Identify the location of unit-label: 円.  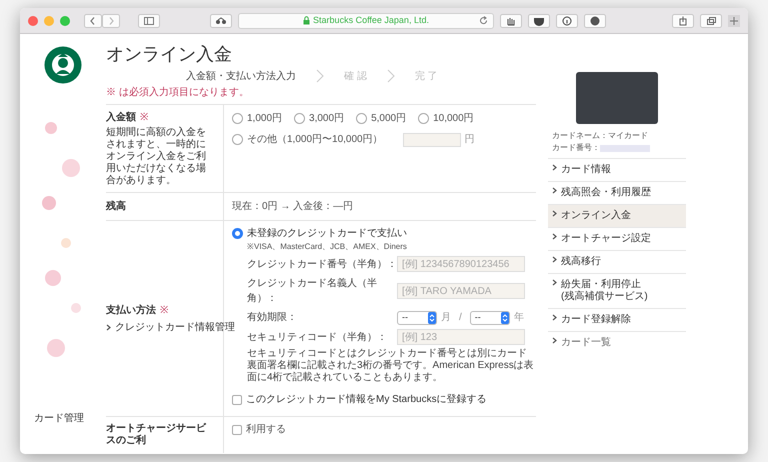
(469, 140).